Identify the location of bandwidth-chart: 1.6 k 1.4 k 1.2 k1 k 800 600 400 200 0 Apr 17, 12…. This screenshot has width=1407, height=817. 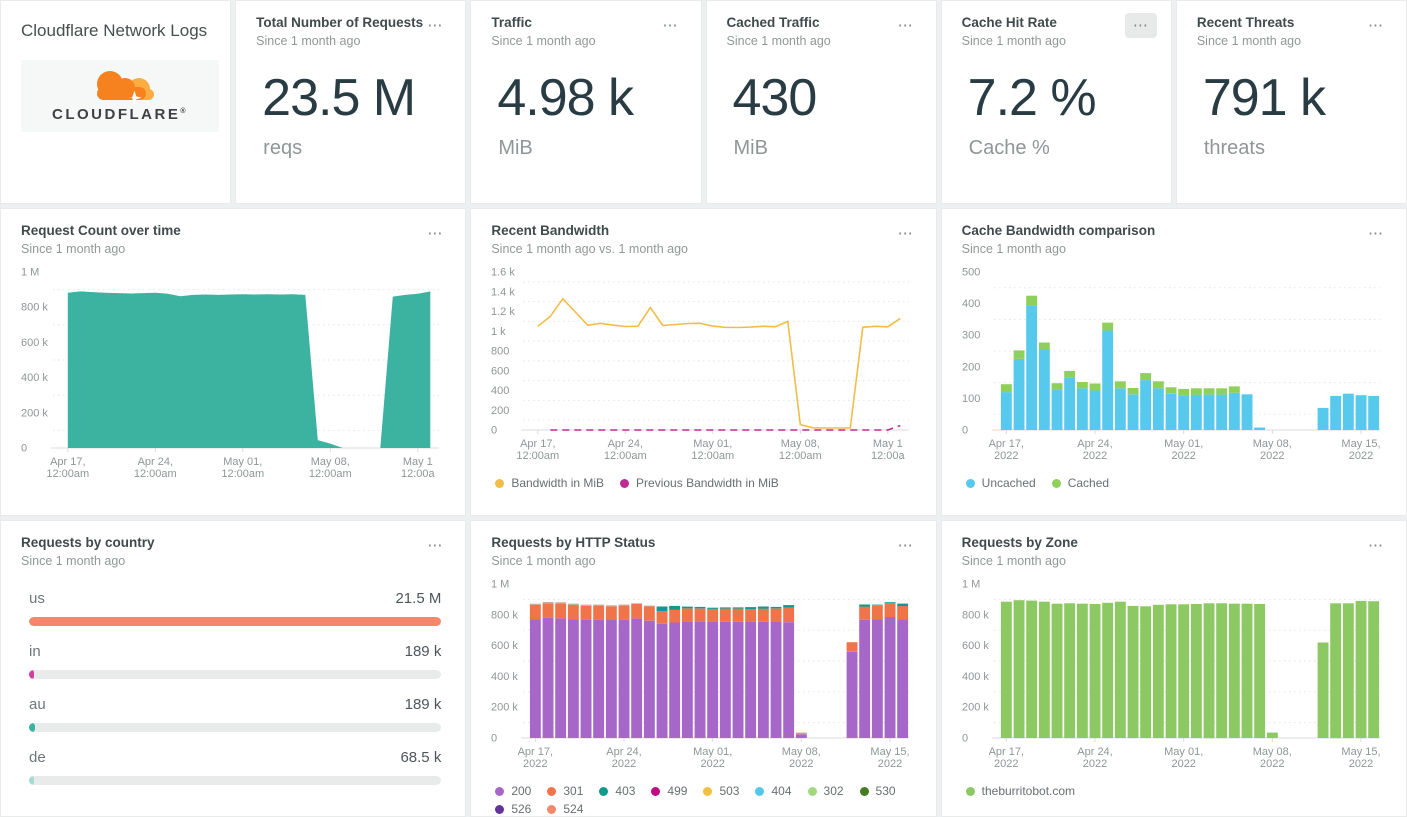
(707, 364).